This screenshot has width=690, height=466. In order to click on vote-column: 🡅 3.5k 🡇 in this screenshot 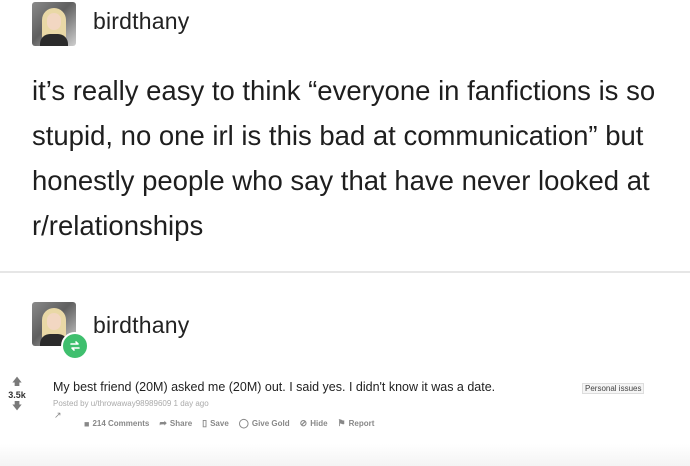, I will do `click(17, 395)`.